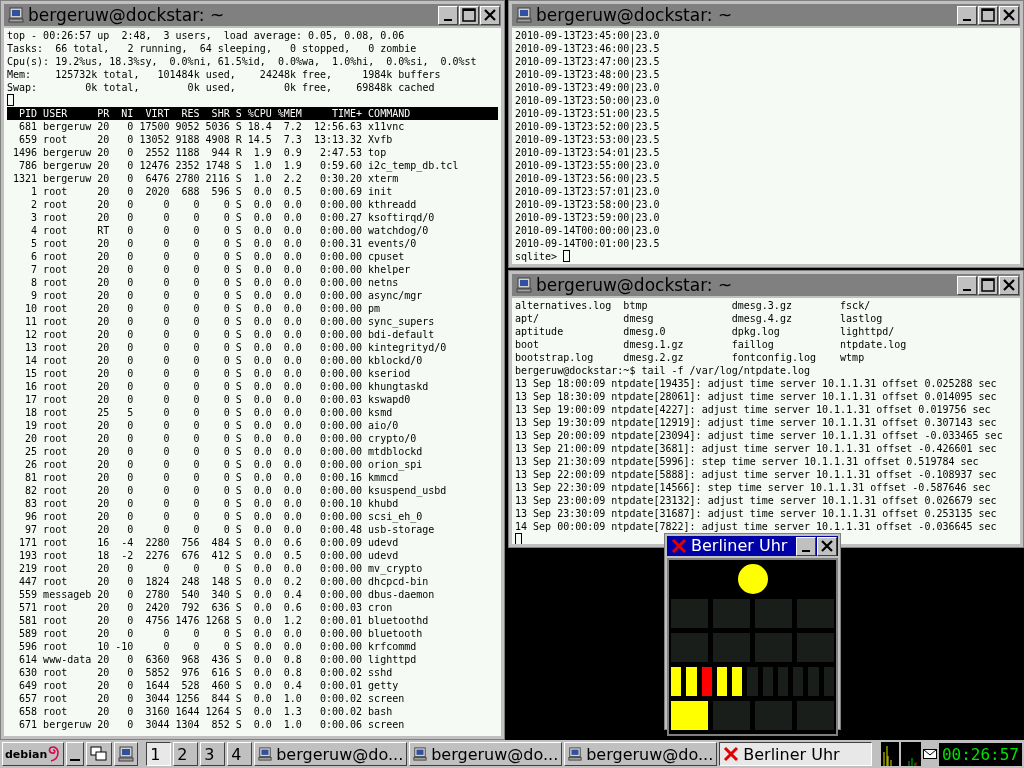 The width and height of the screenshot is (1024, 768). What do you see at coordinates (187, 724) in the screenshot?
I see `table-cell: 1304` at bounding box center [187, 724].